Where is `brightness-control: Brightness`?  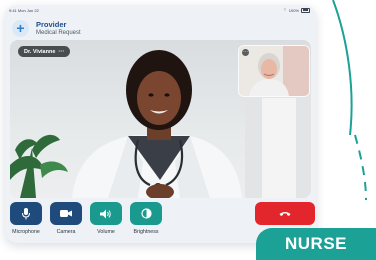 brightness-control: Brightness is located at coordinates (146, 218).